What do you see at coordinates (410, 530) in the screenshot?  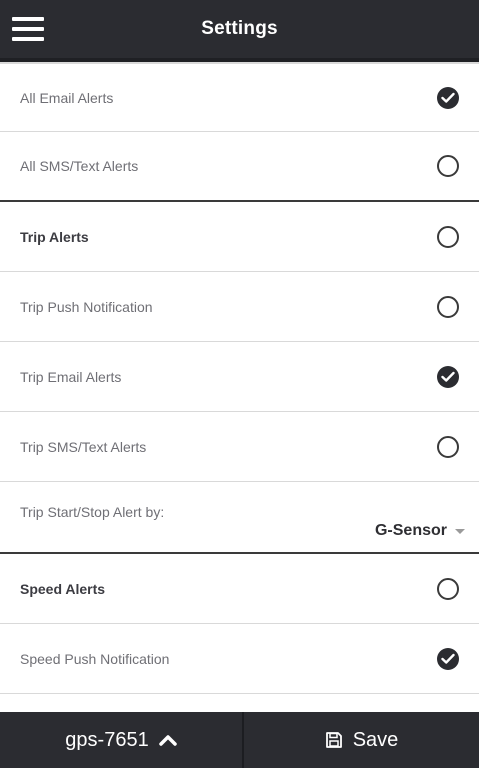 I see `dropdown-value: G-Sensor` at bounding box center [410, 530].